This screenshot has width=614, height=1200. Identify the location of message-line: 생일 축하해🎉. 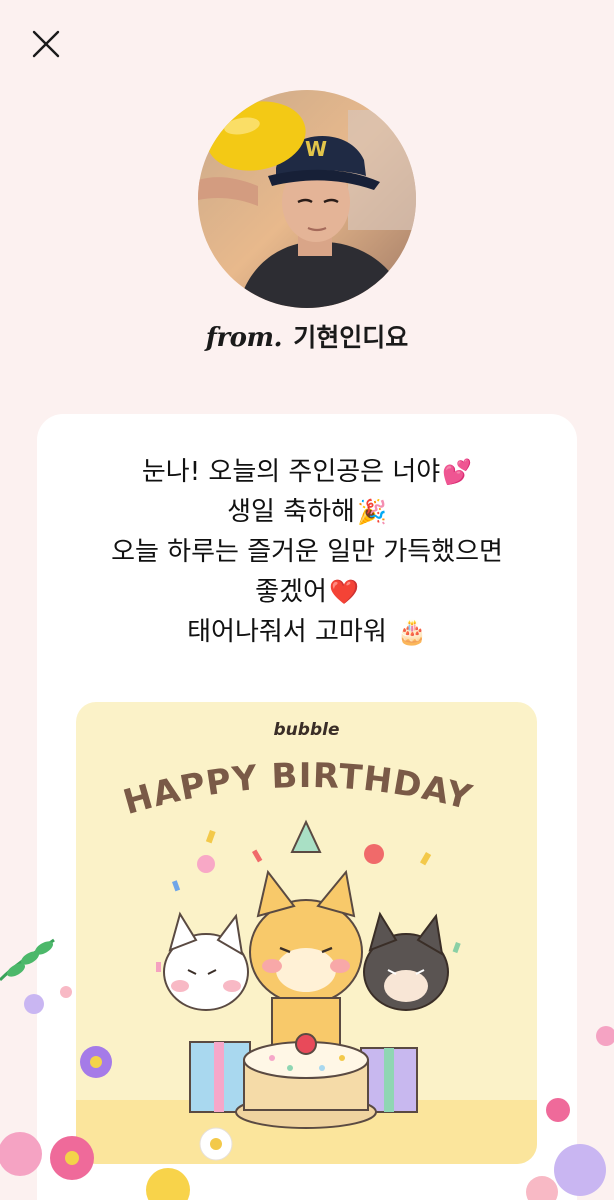
(307, 512).